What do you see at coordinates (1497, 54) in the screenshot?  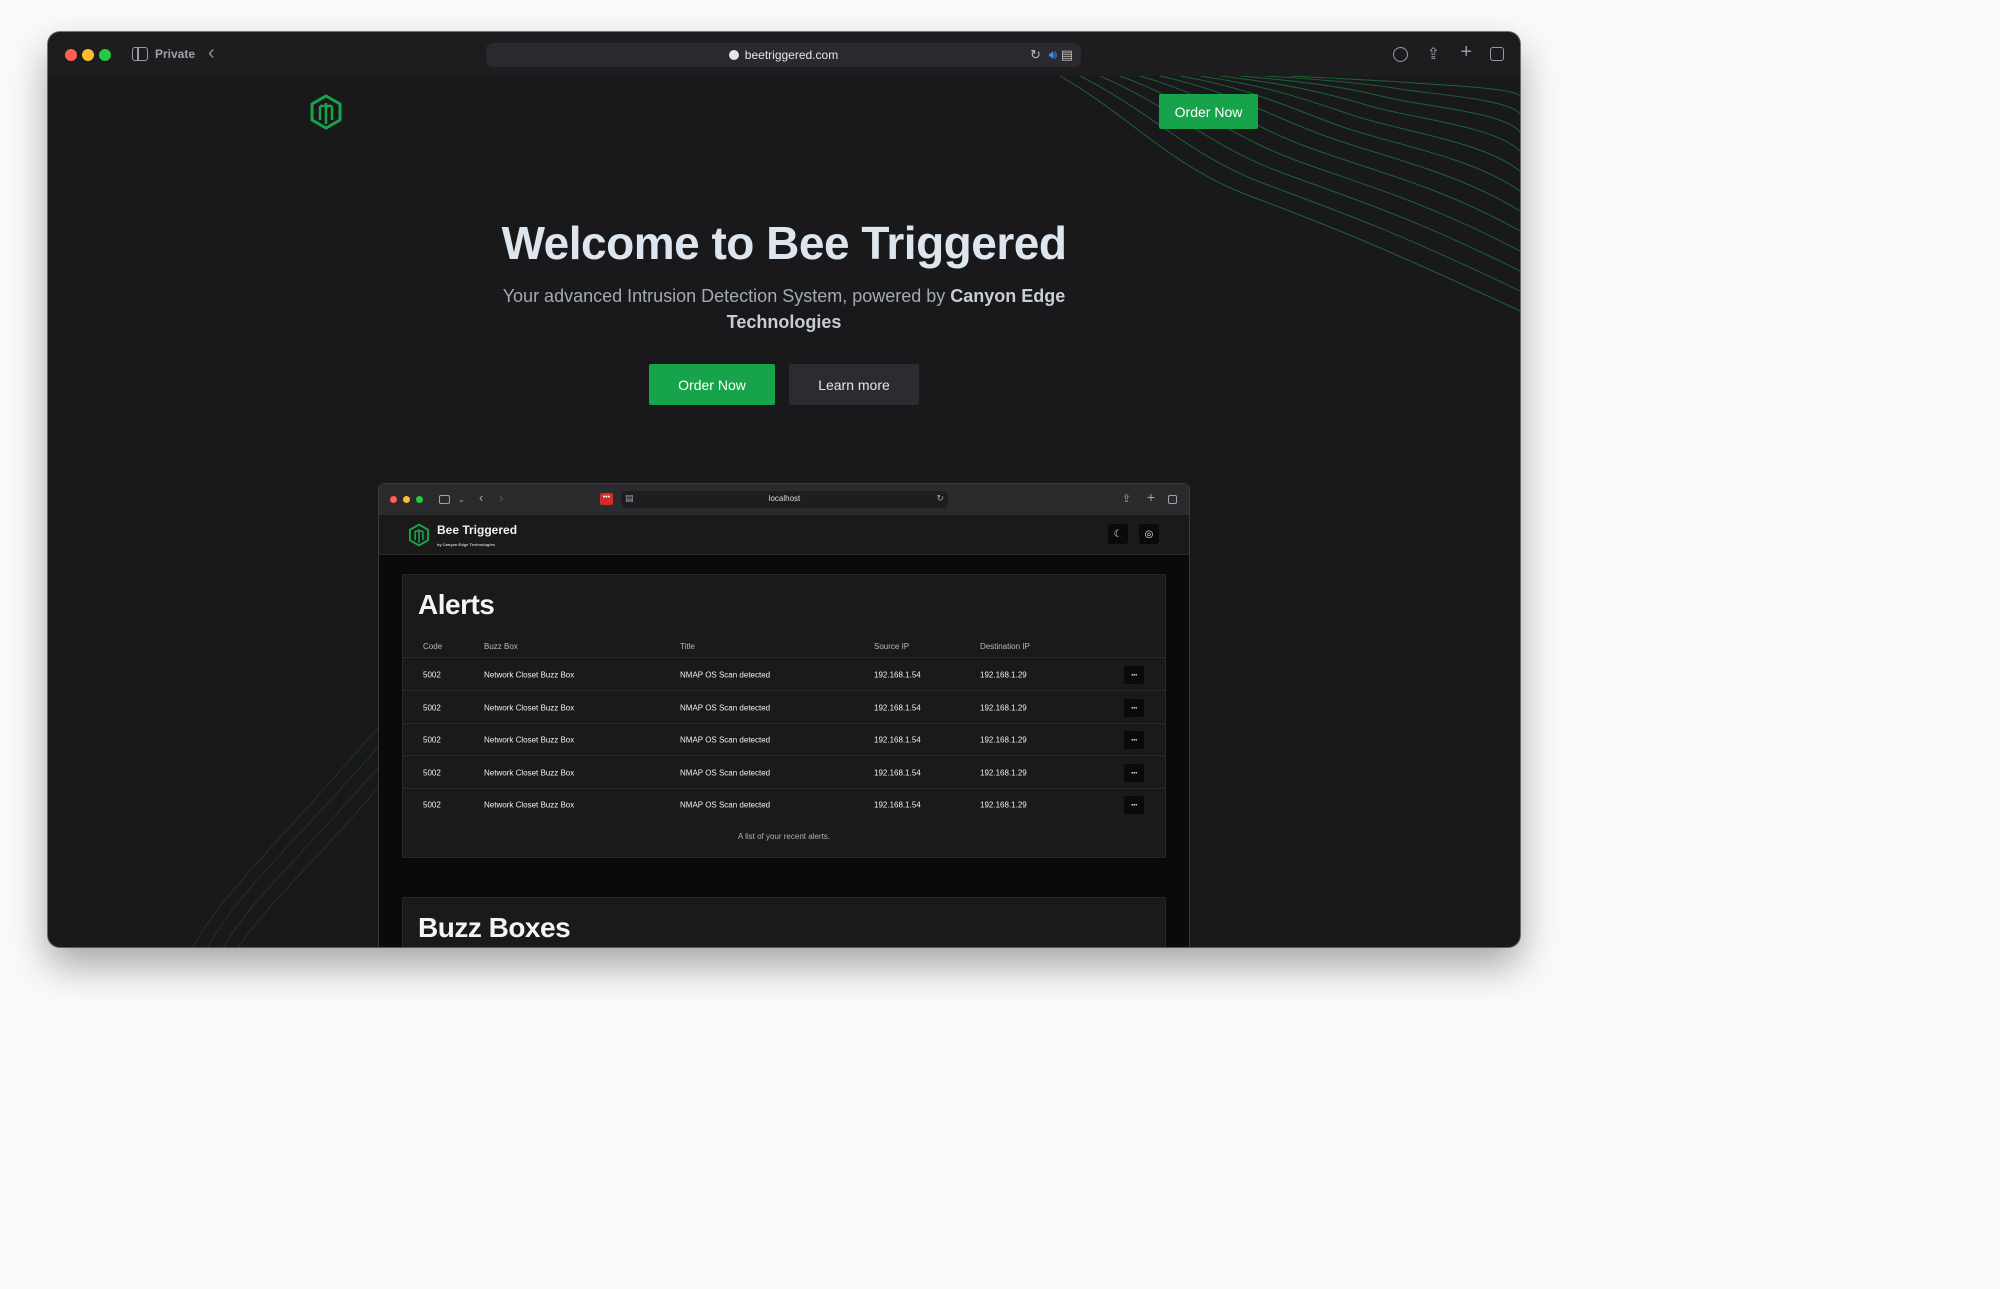 I see `tab-overview-icon` at bounding box center [1497, 54].